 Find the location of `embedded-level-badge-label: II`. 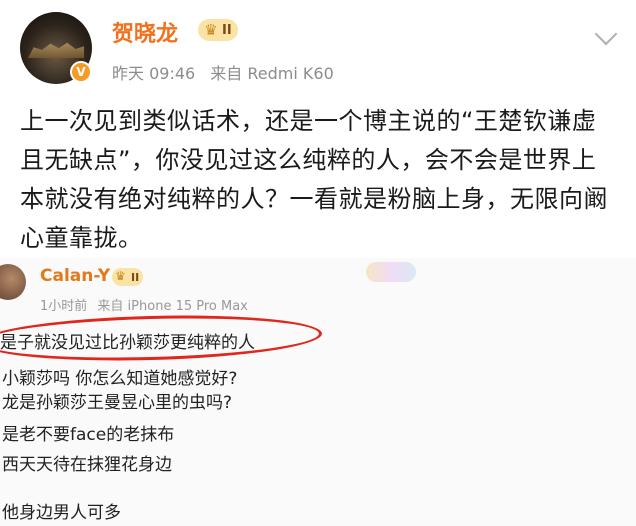

embedded-level-badge-label: II is located at coordinates (135, 277).